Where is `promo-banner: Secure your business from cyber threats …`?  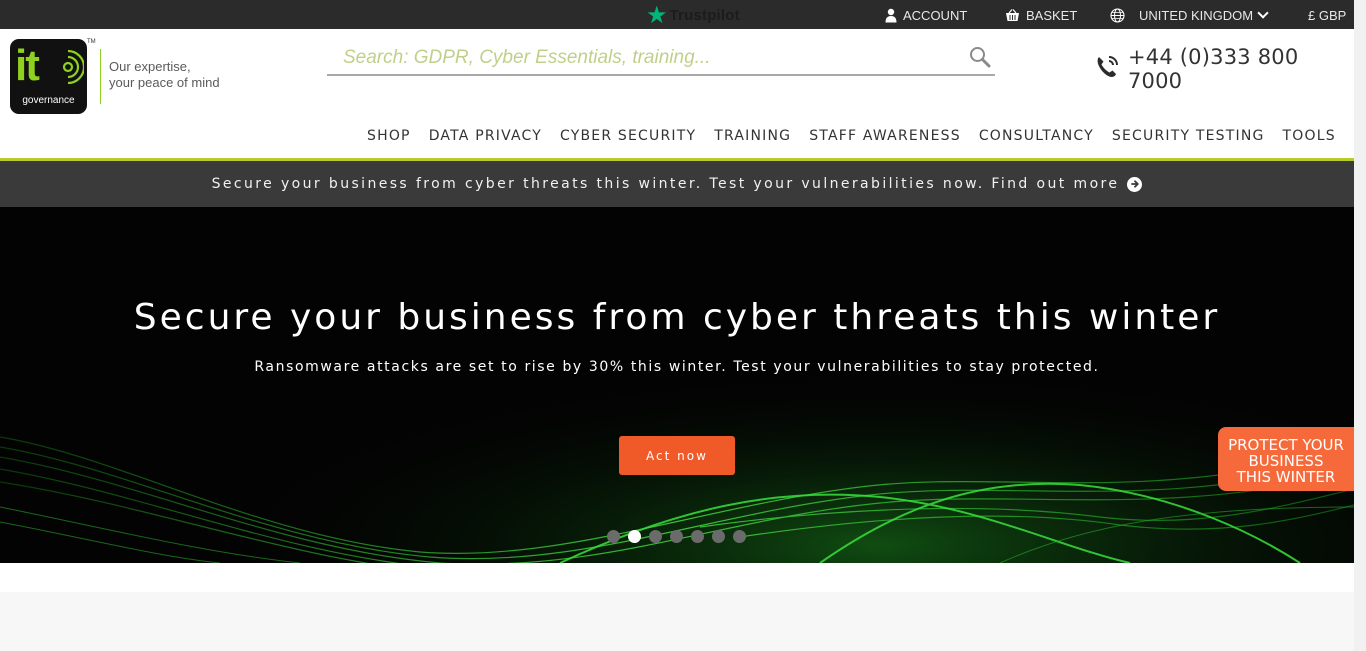
promo-banner: Secure your business from cyber threats … is located at coordinates (677, 184).